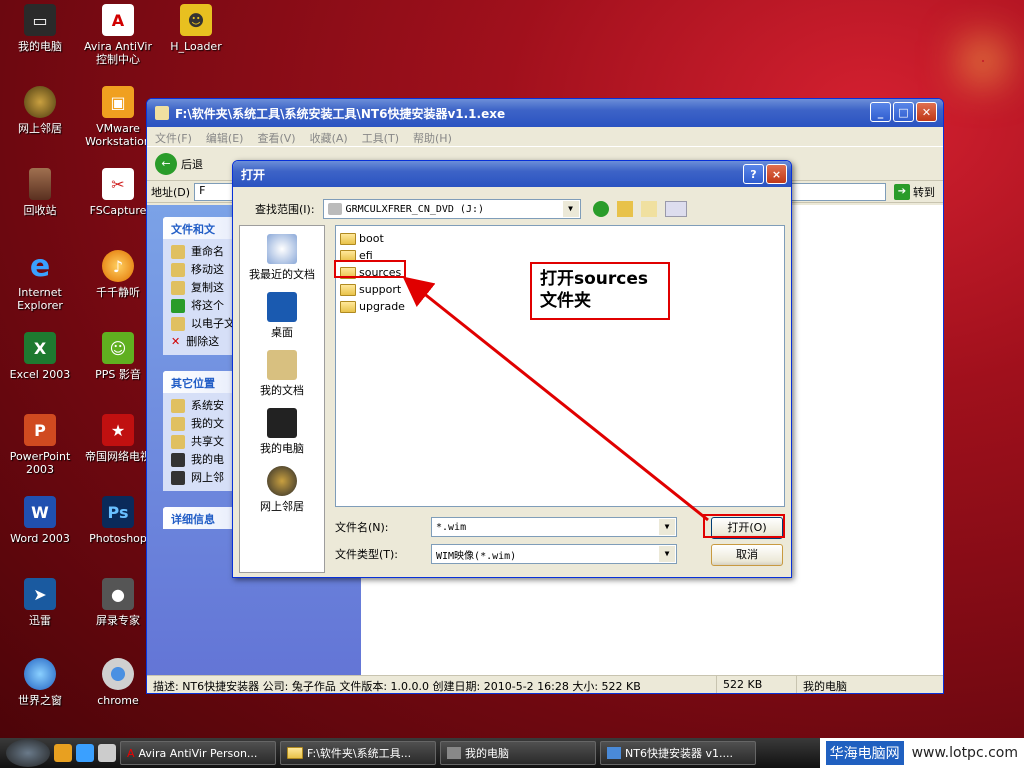 The width and height of the screenshot is (1024, 768). What do you see at coordinates (964, 753) in the screenshot?
I see `watermark-url: www.lotpc.com` at bounding box center [964, 753].